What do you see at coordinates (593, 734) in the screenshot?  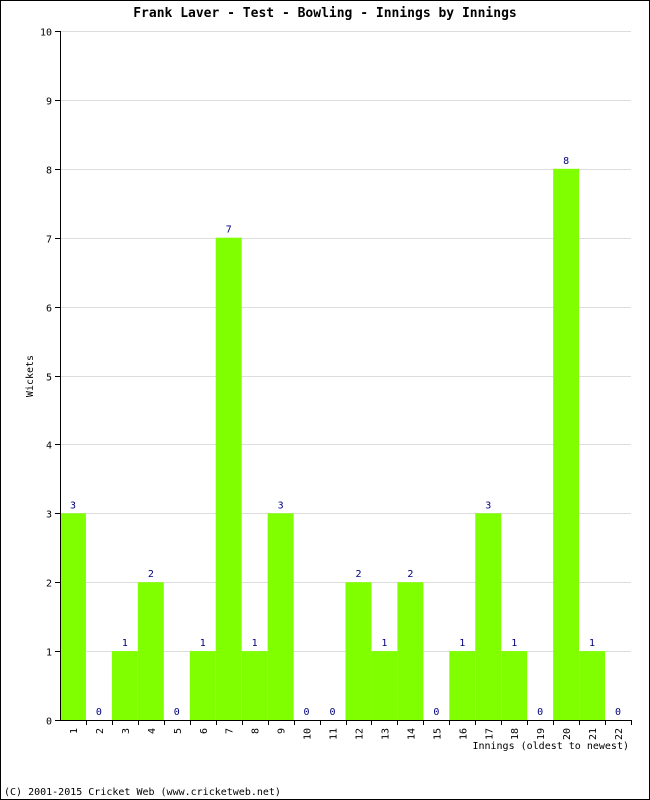 I see `x-tick-label: 21` at bounding box center [593, 734].